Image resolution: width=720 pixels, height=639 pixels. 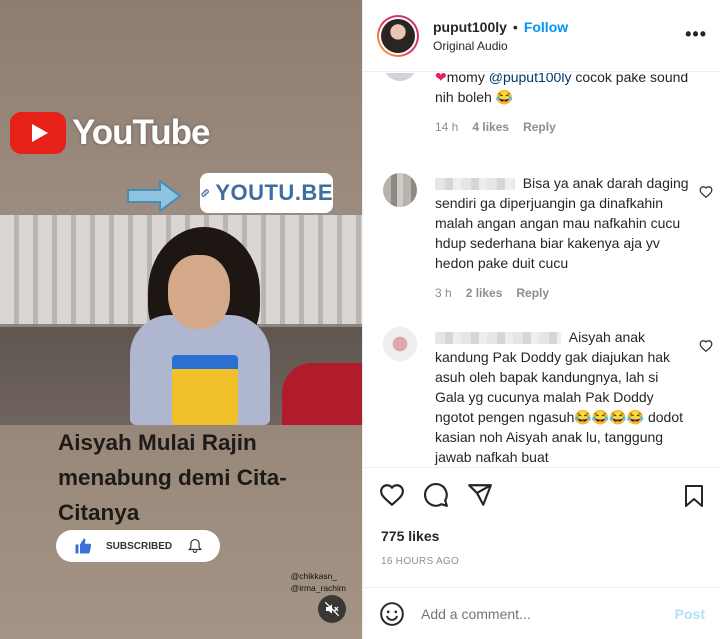 I want to click on likes-count: 775 likes, so click(x=410, y=536).